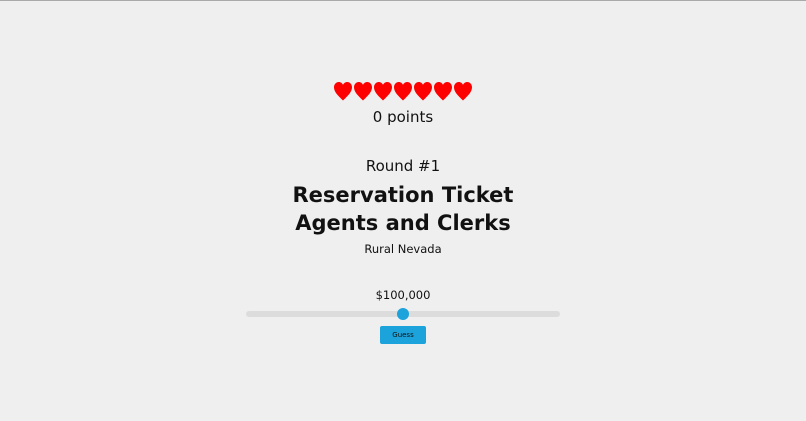 This screenshot has width=806, height=421. I want to click on round-label: Round #1, so click(403, 166).